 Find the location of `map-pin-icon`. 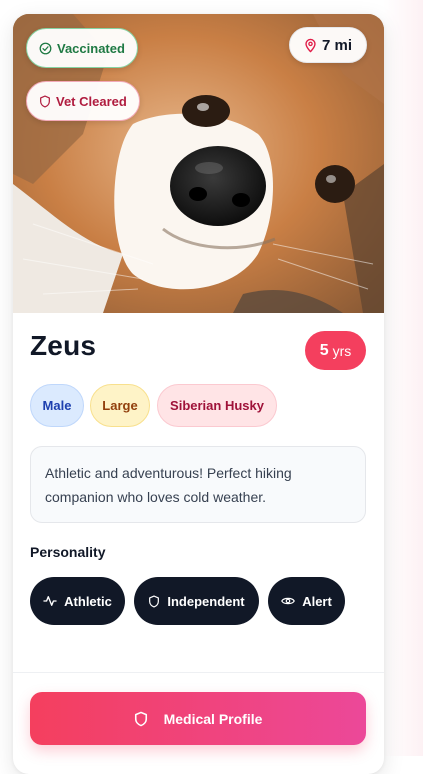

map-pin-icon is located at coordinates (310, 45).